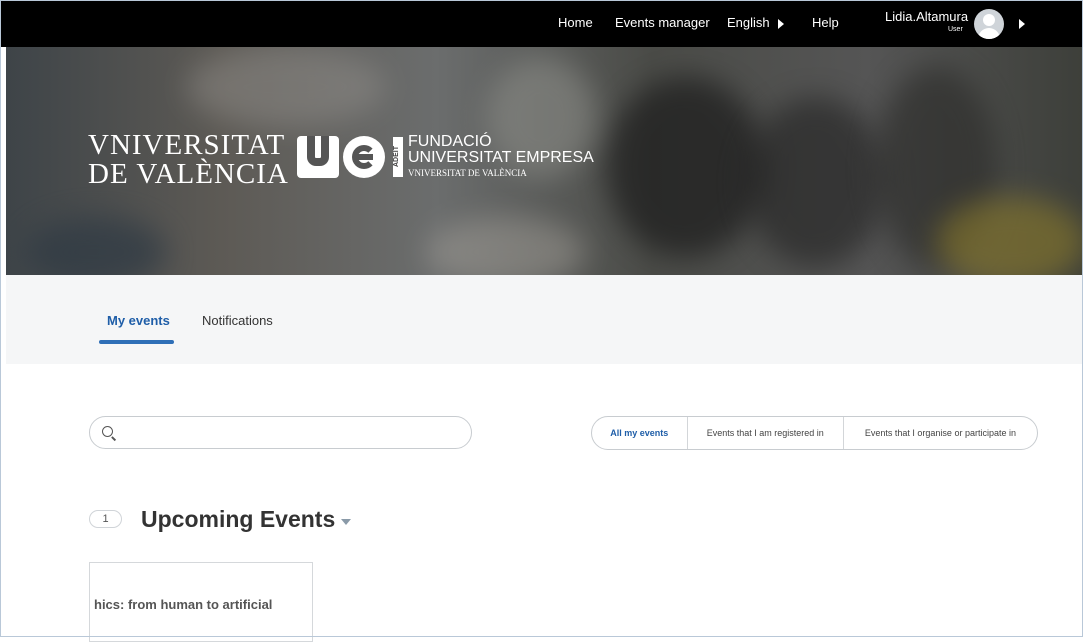  I want to click on search-box, so click(280, 432).